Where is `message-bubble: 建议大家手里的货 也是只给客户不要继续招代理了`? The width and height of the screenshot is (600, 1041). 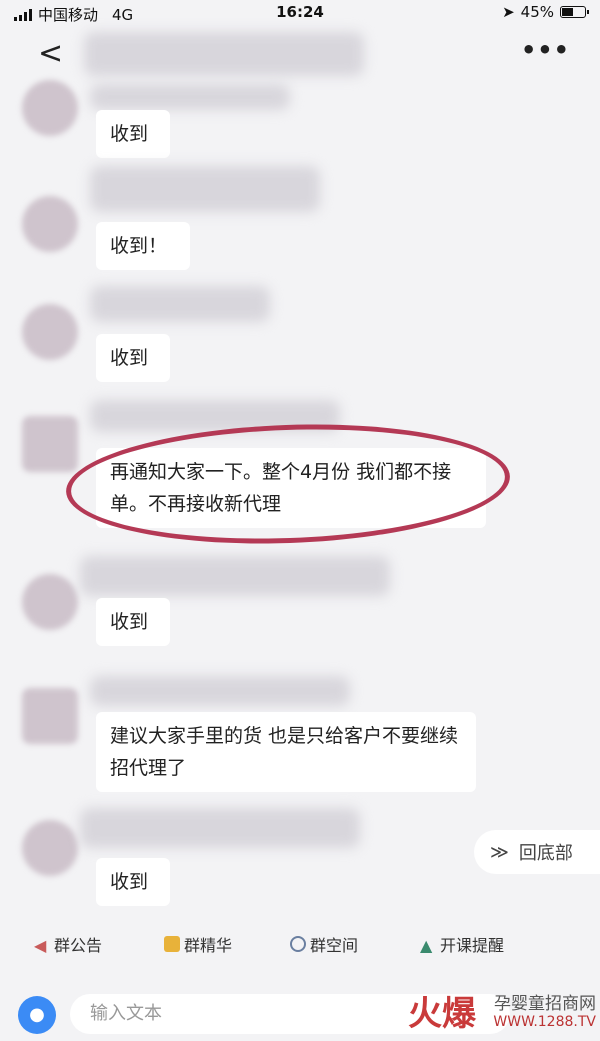
message-bubble: 建议大家手里的货 也是只给客户不要继续招代理了 is located at coordinates (286, 752).